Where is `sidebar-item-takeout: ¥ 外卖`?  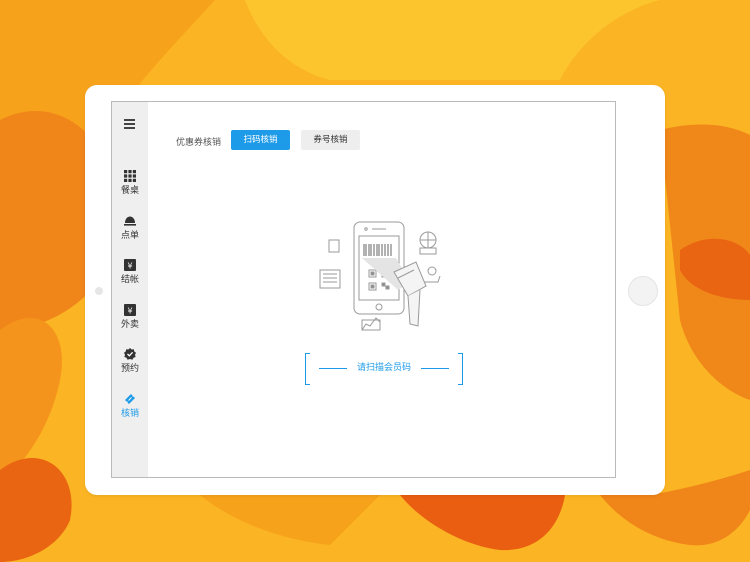 sidebar-item-takeout: ¥ 外卖 is located at coordinates (130, 324).